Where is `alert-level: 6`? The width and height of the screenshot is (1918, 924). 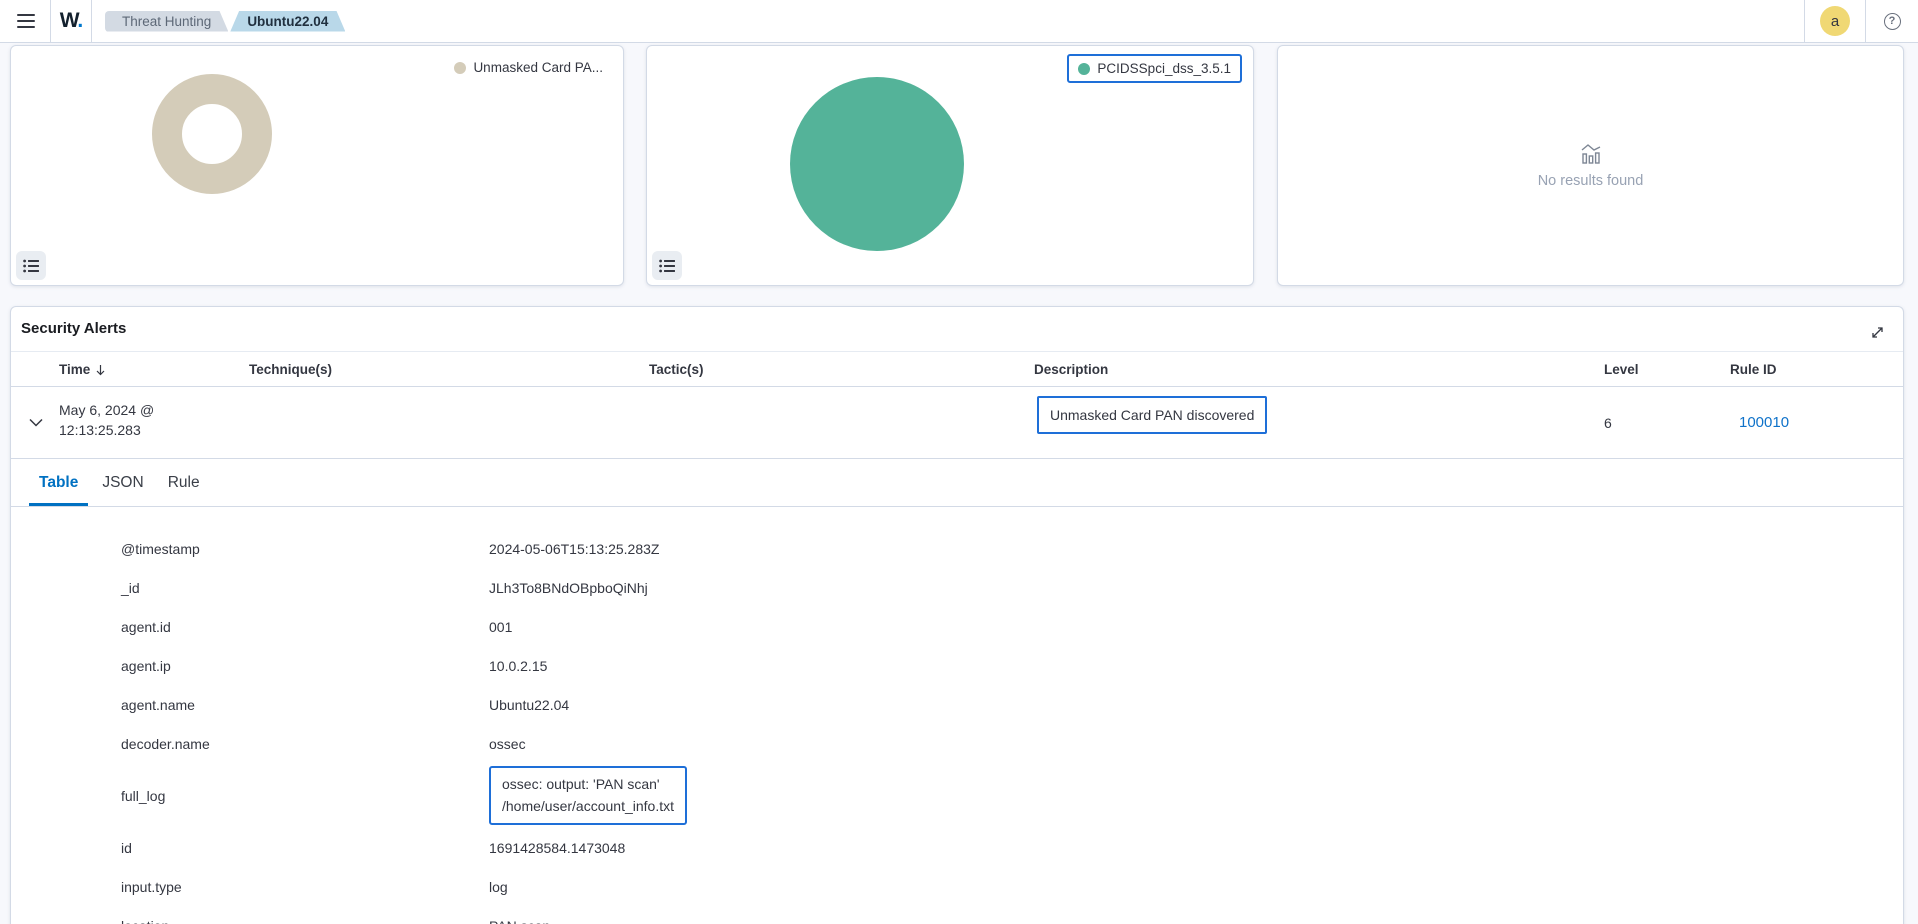 alert-level: 6 is located at coordinates (1608, 422).